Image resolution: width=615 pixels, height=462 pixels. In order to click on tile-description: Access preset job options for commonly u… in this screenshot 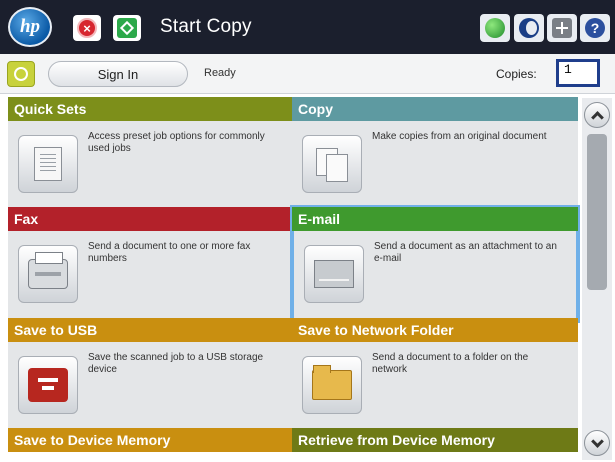, I will do `click(176, 142)`.